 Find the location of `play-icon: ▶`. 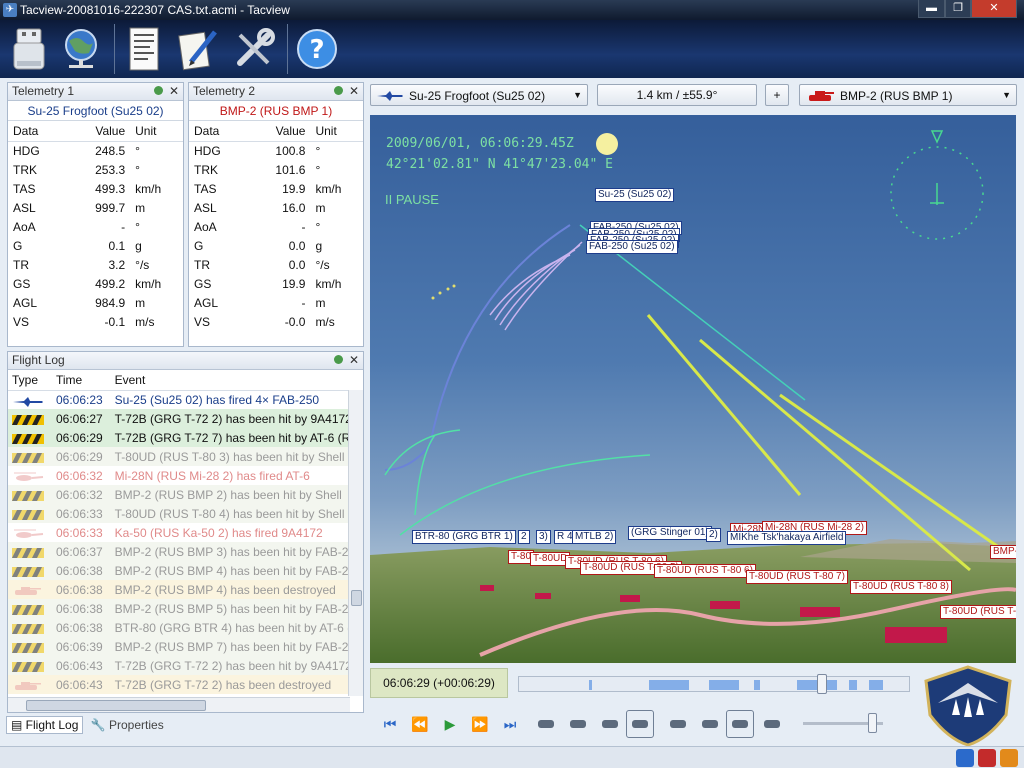

play-icon: ▶ is located at coordinates (450, 724).